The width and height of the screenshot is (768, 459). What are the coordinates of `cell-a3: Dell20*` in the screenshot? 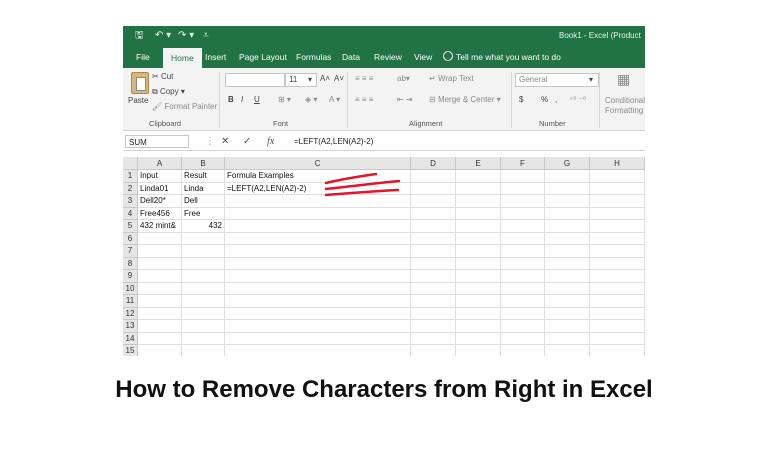 It's located at (160, 201).